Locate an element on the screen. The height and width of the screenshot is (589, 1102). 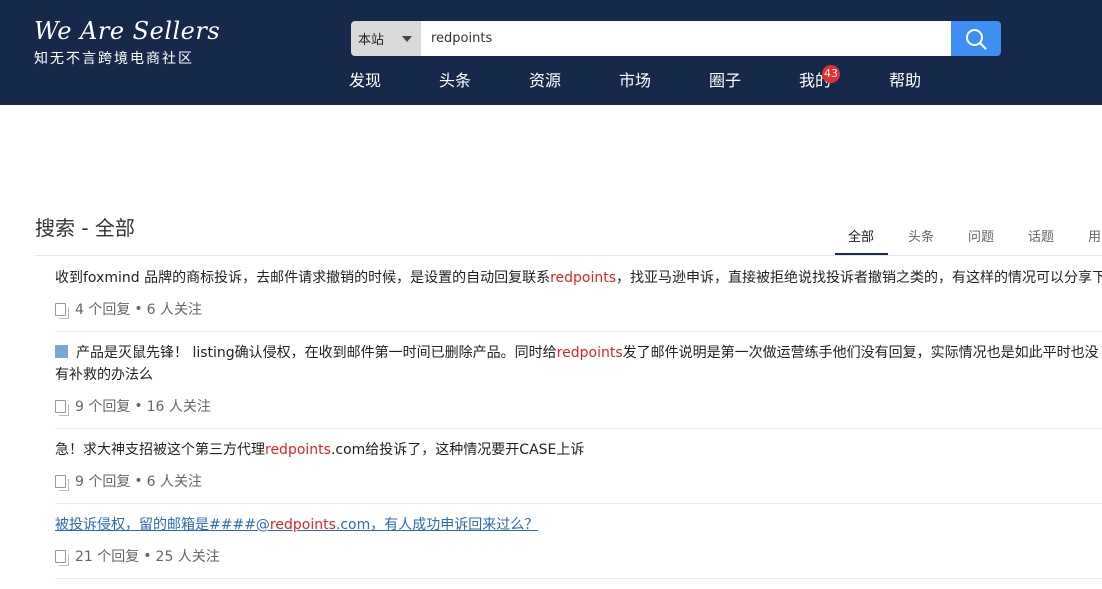
nav-item-discover: 发现 is located at coordinates (365, 81).